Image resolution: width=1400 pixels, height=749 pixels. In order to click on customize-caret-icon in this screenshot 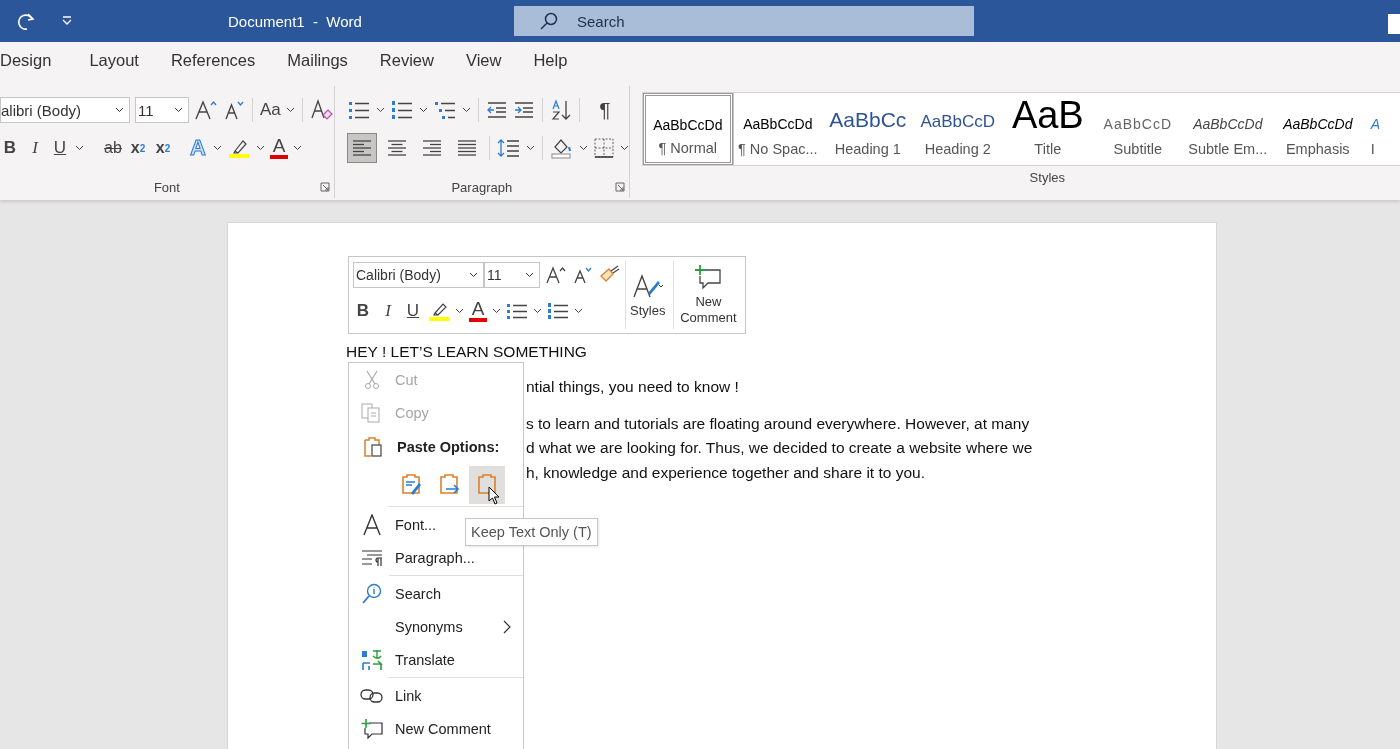, I will do `click(67, 21)`.